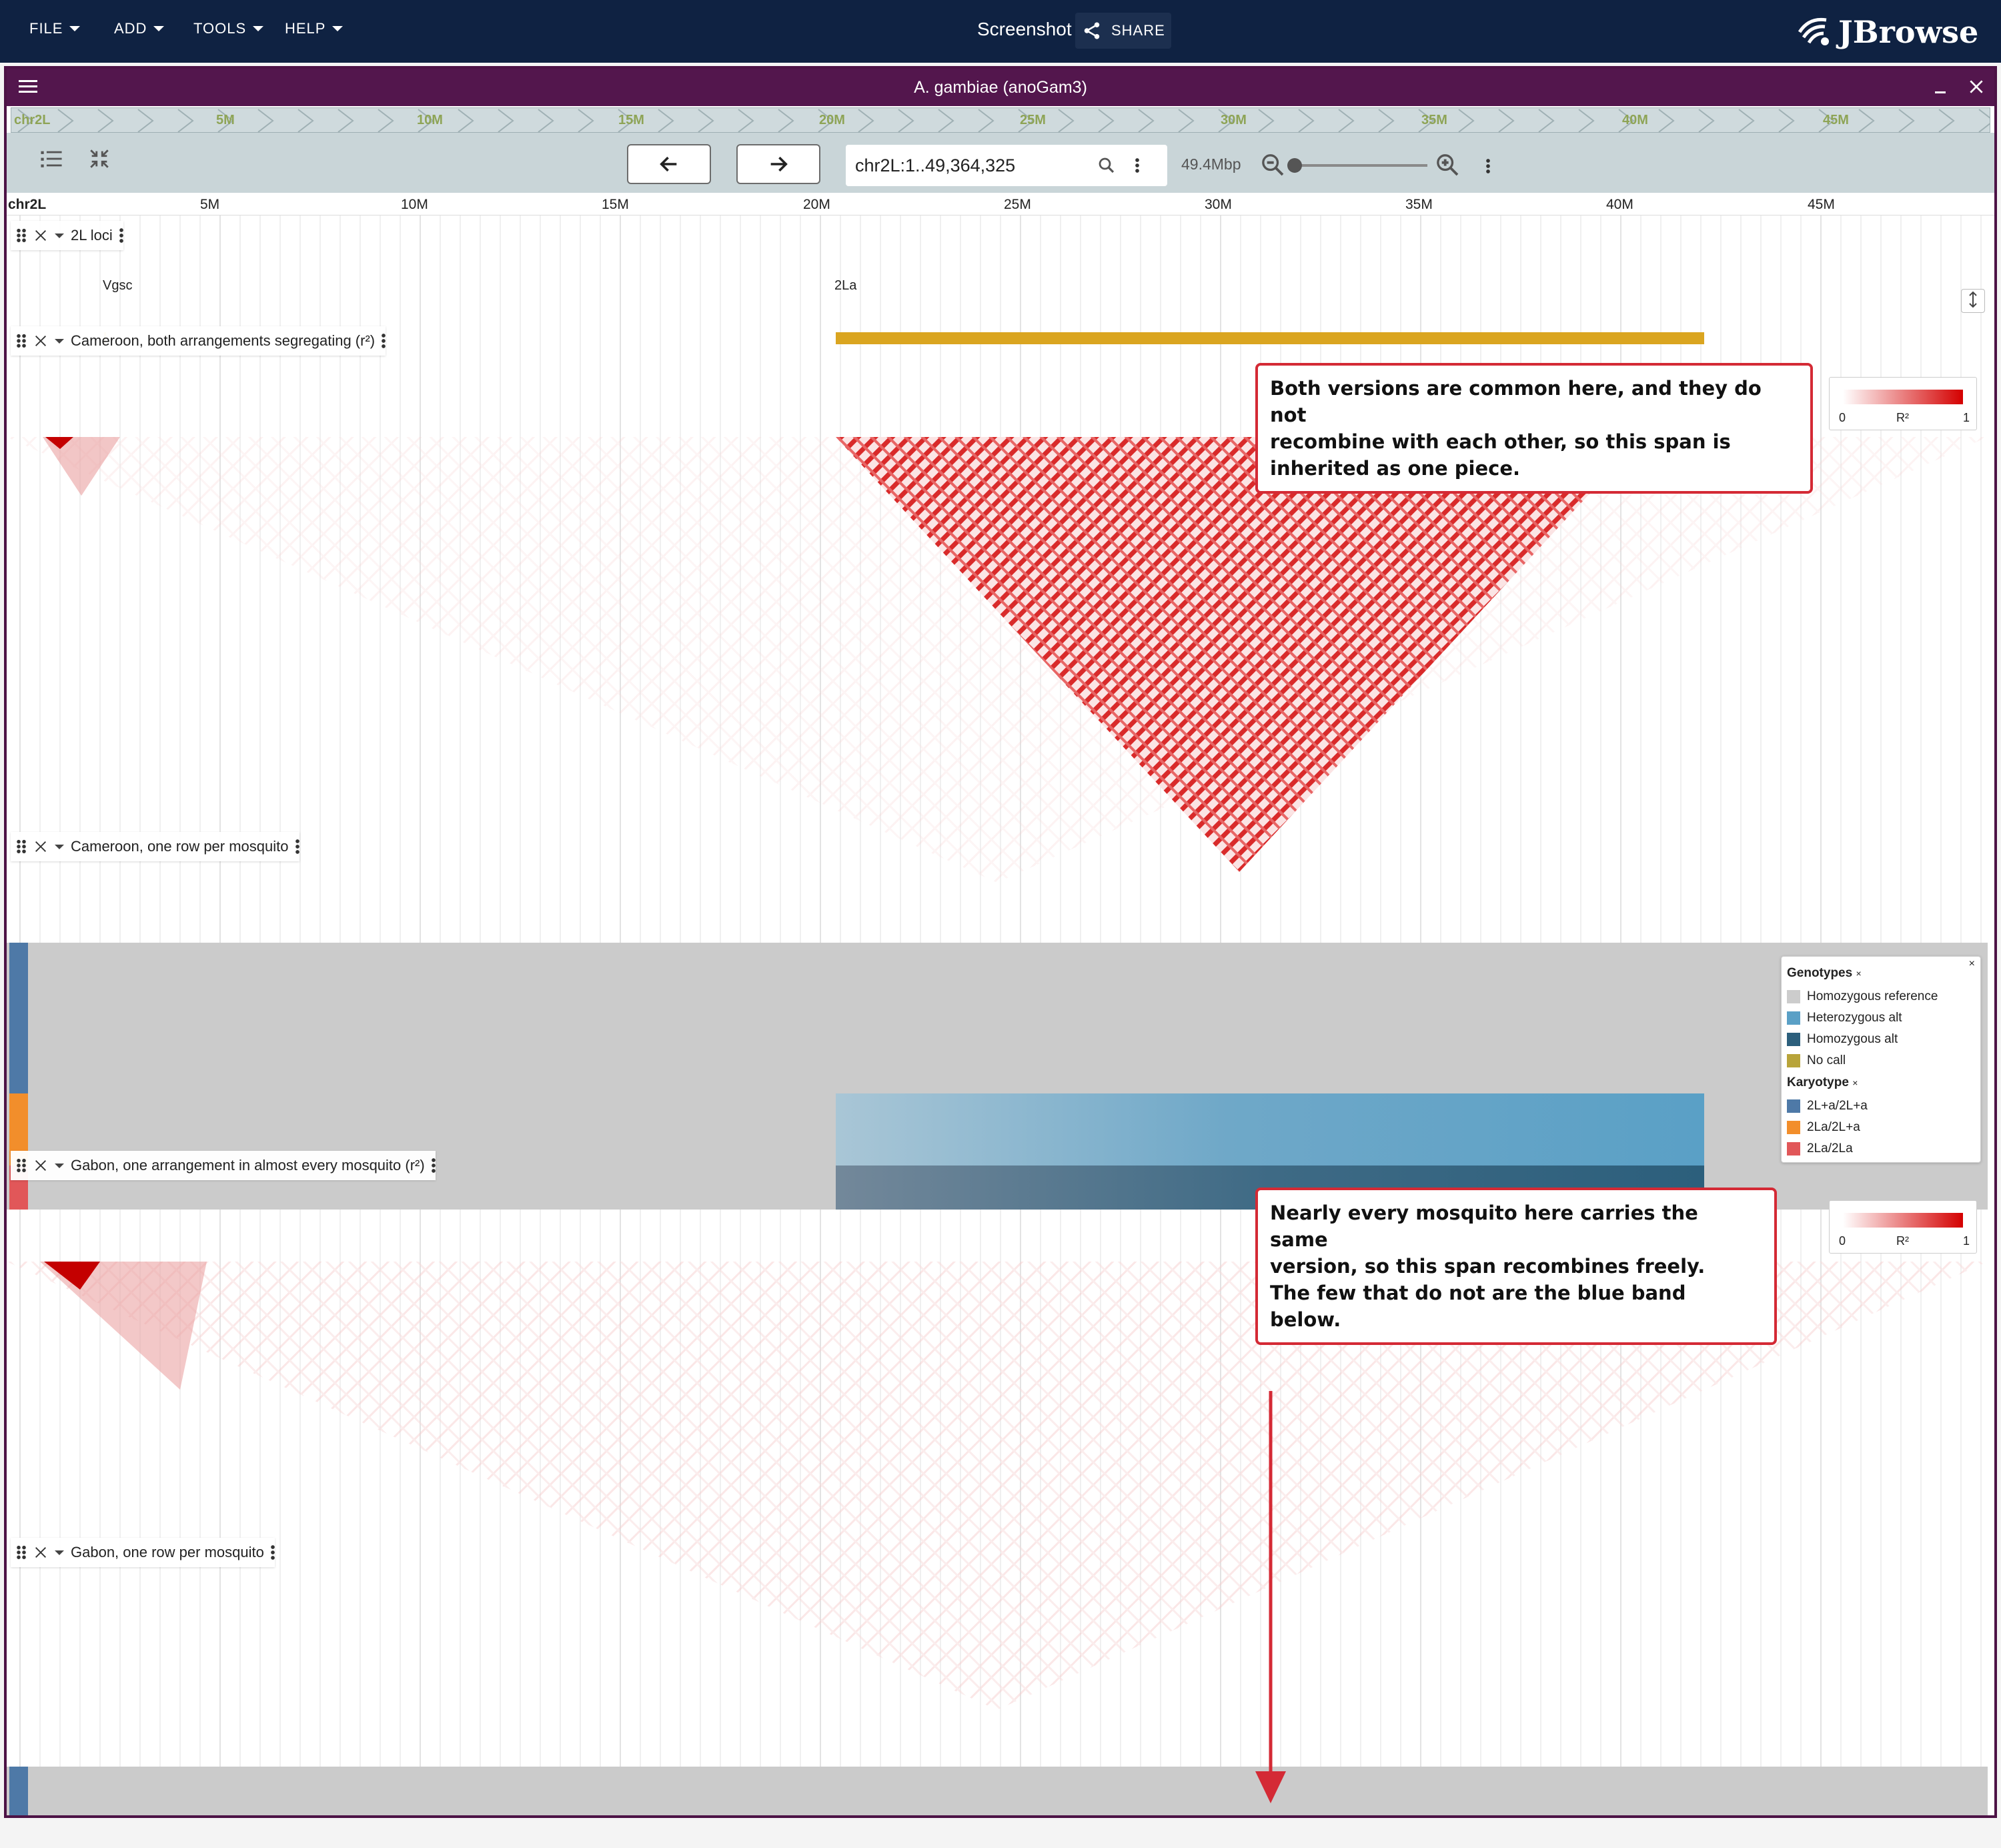  What do you see at coordinates (1419, 205) in the screenshot?
I see `scale-tick-label: 35M` at bounding box center [1419, 205].